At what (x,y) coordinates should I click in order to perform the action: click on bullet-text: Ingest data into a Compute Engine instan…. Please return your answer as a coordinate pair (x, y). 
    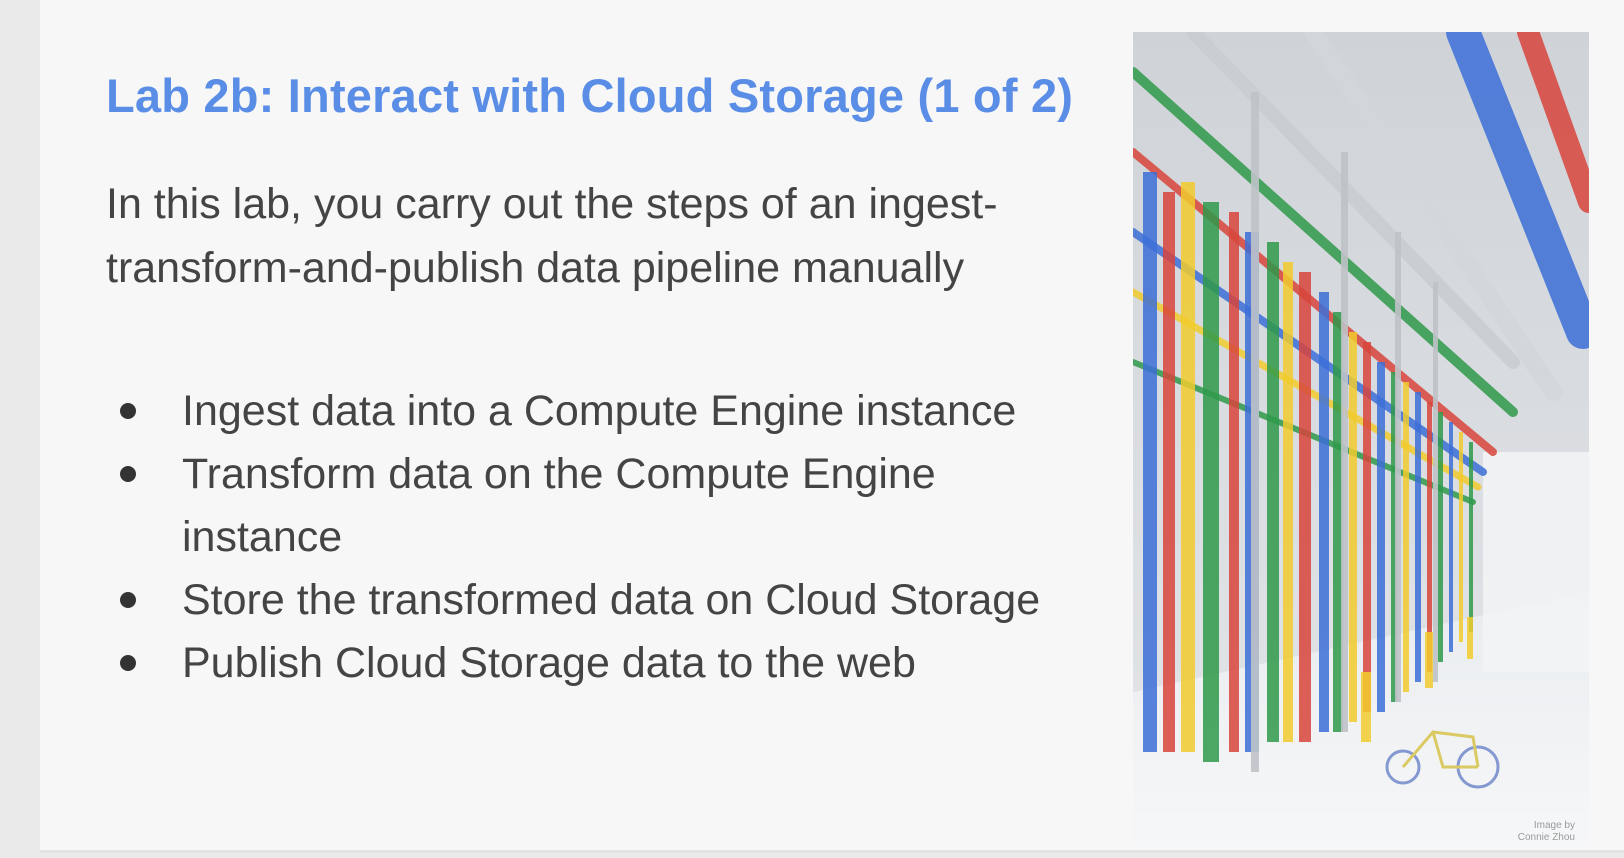
    Looking at the image, I should click on (599, 411).